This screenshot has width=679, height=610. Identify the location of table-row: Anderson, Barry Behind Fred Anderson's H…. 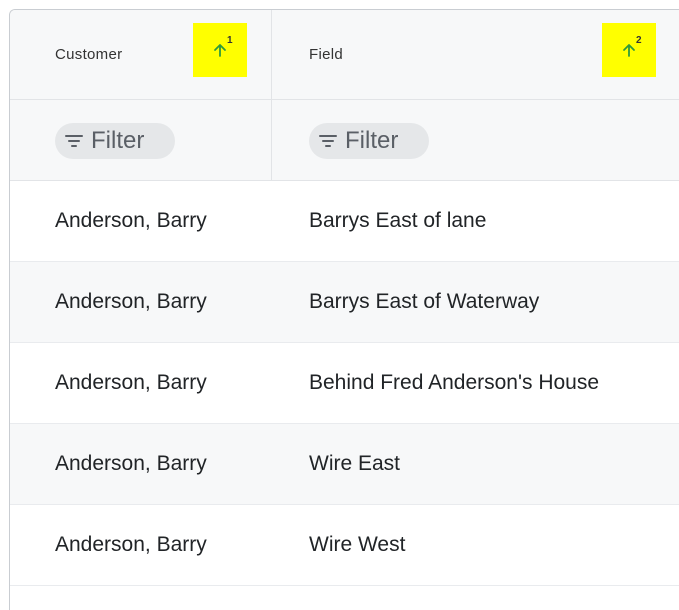
(344, 383).